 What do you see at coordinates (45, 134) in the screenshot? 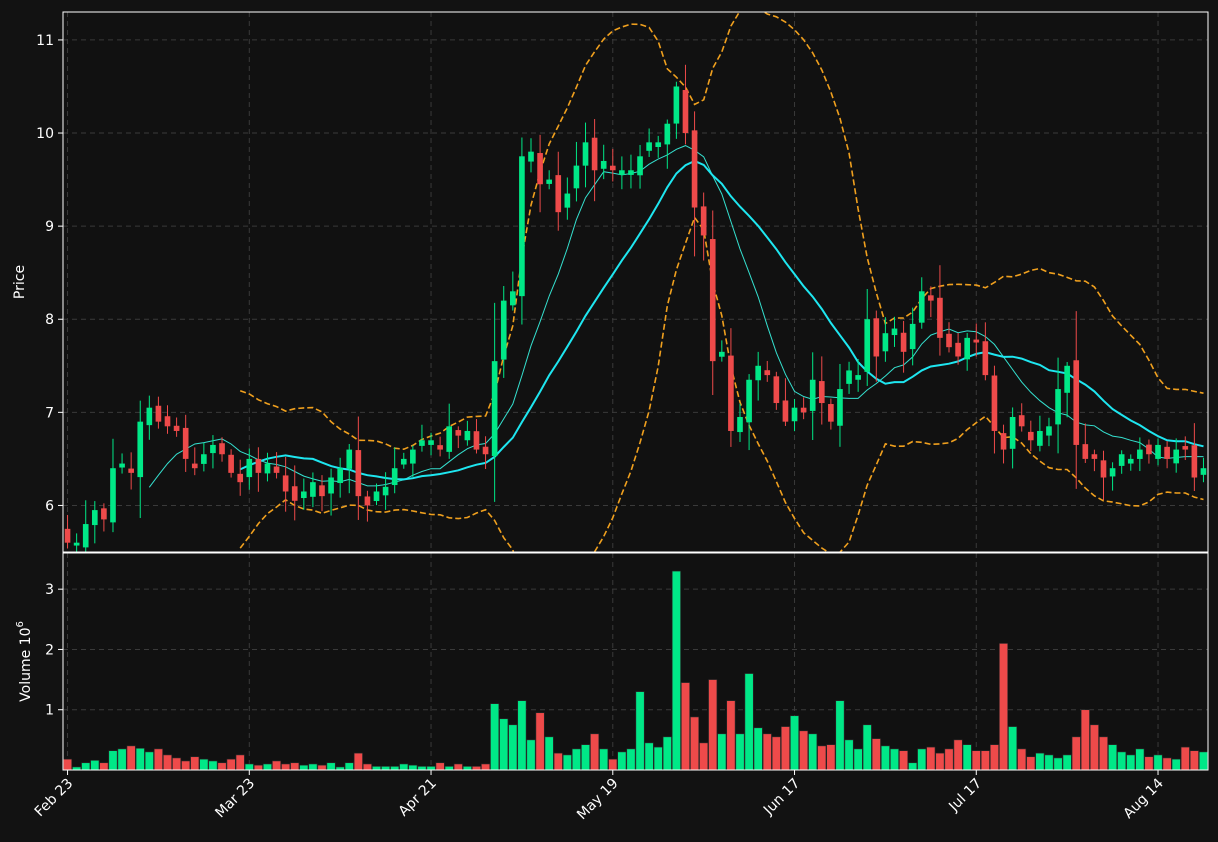
I see `price-tick-label: 10` at bounding box center [45, 134].